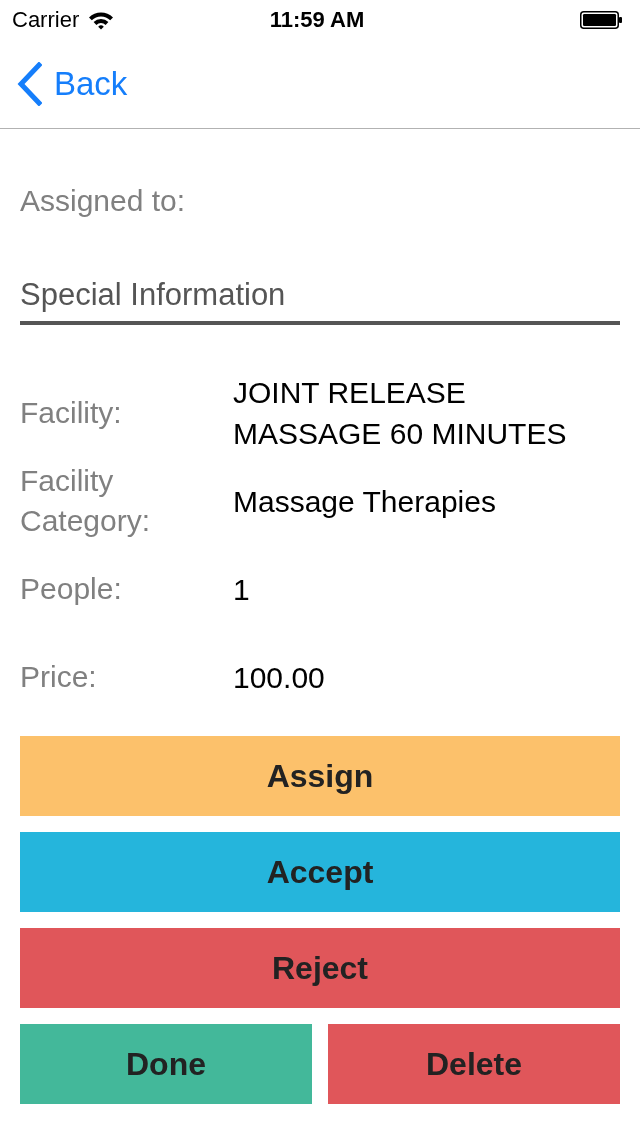  Describe the element at coordinates (601, 20) in the screenshot. I see `battery-icon` at that location.